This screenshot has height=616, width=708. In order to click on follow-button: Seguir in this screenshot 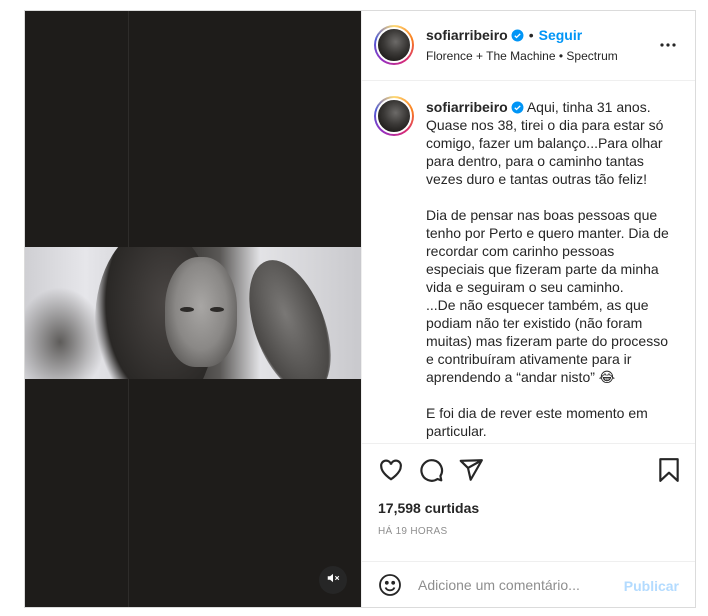, I will do `click(561, 35)`.